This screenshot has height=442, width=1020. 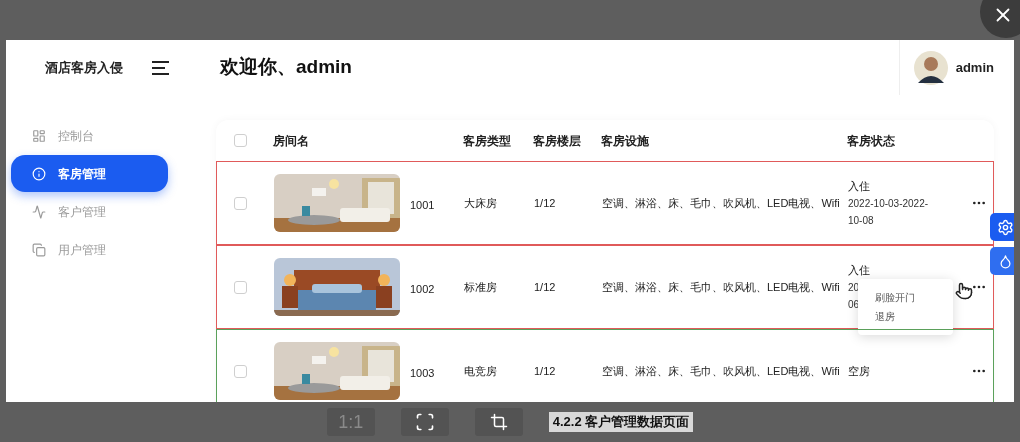 What do you see at coordinates (39, 173) in the screenshot?
I see `info-icon` at bounding box center [39, 173].